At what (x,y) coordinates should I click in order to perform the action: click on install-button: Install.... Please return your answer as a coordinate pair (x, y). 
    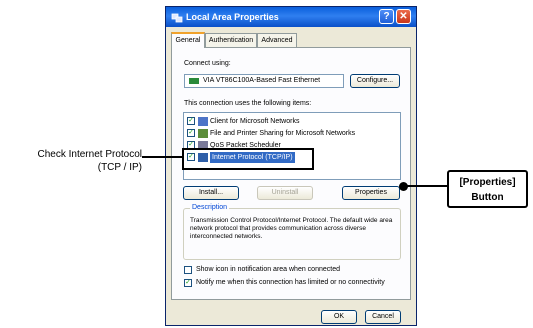
    Looking at the image, I should click on (211, 193).